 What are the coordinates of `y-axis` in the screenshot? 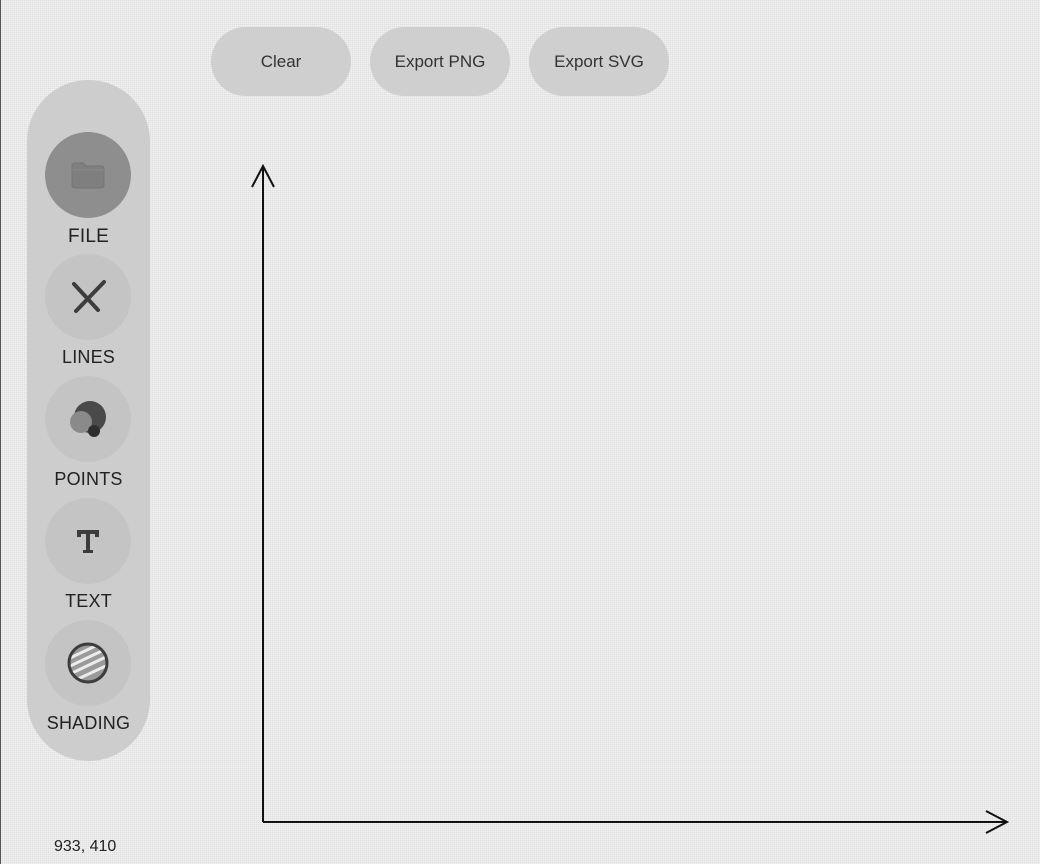 It's located at (263, 492).